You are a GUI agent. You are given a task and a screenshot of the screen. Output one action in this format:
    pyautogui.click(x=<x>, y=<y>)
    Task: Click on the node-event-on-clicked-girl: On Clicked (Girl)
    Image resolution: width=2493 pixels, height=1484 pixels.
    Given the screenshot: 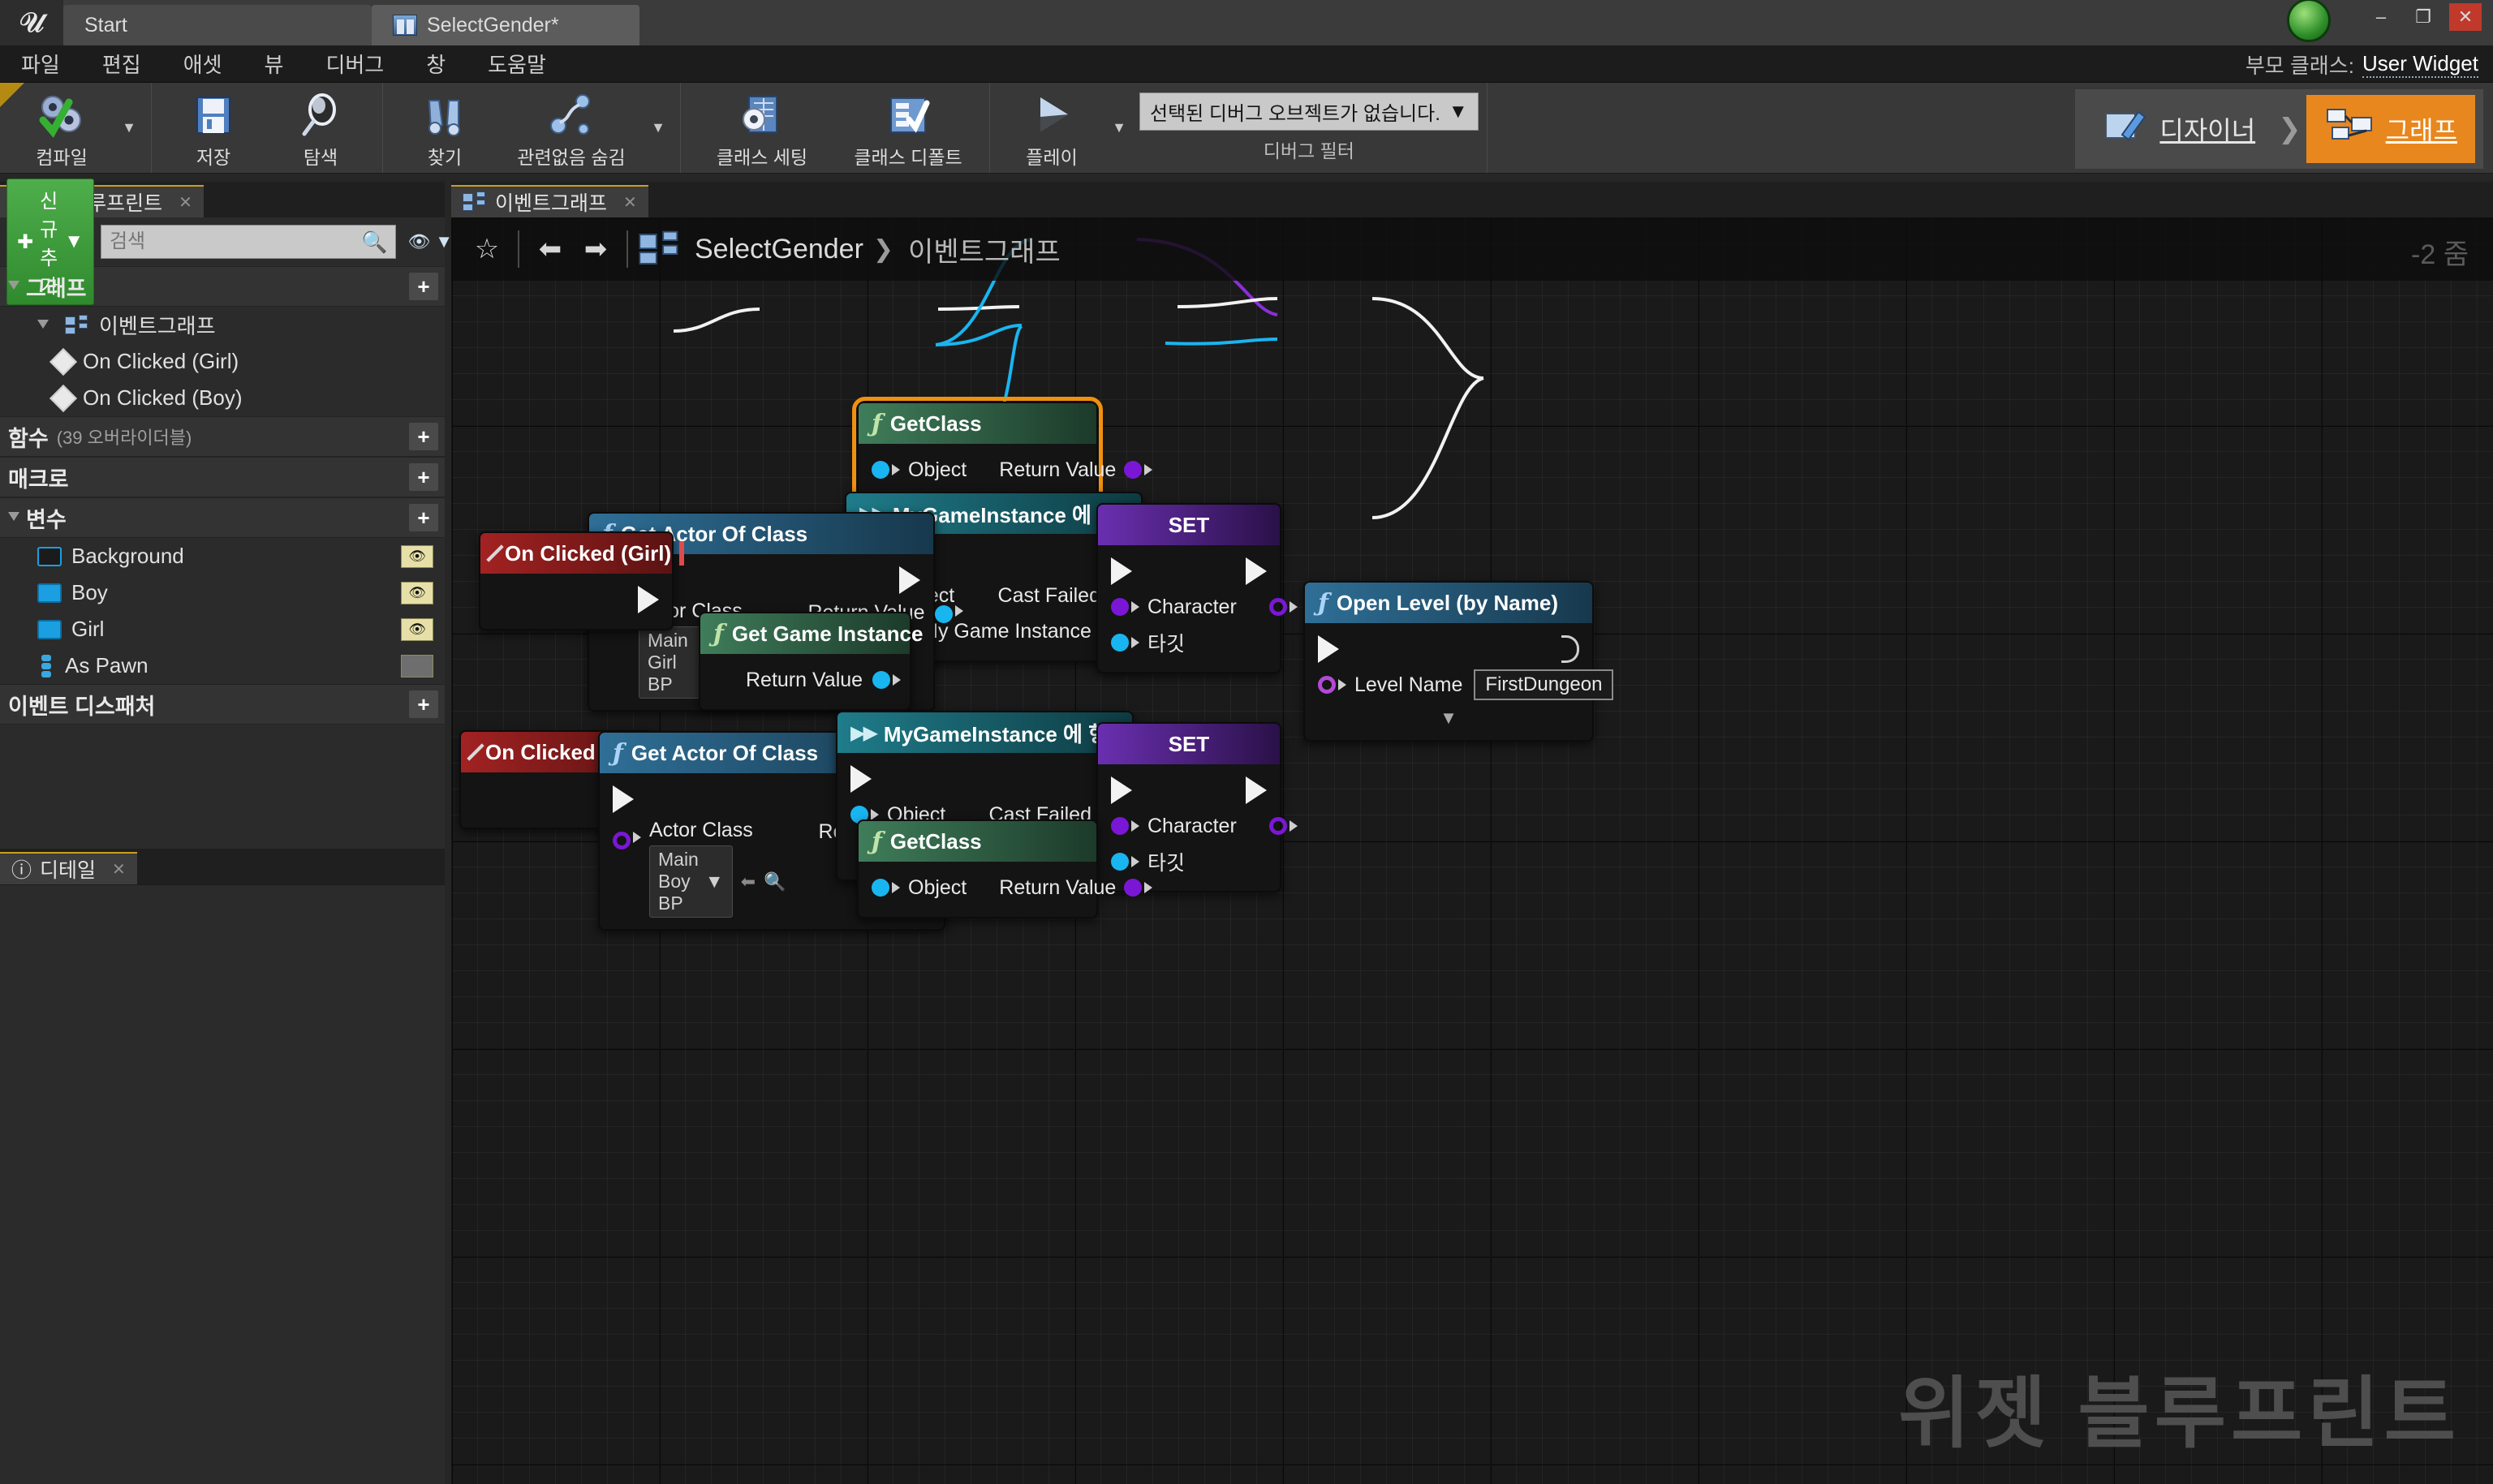 What is the action you would take?
    pyautogui.click(x=582, y=580)
    